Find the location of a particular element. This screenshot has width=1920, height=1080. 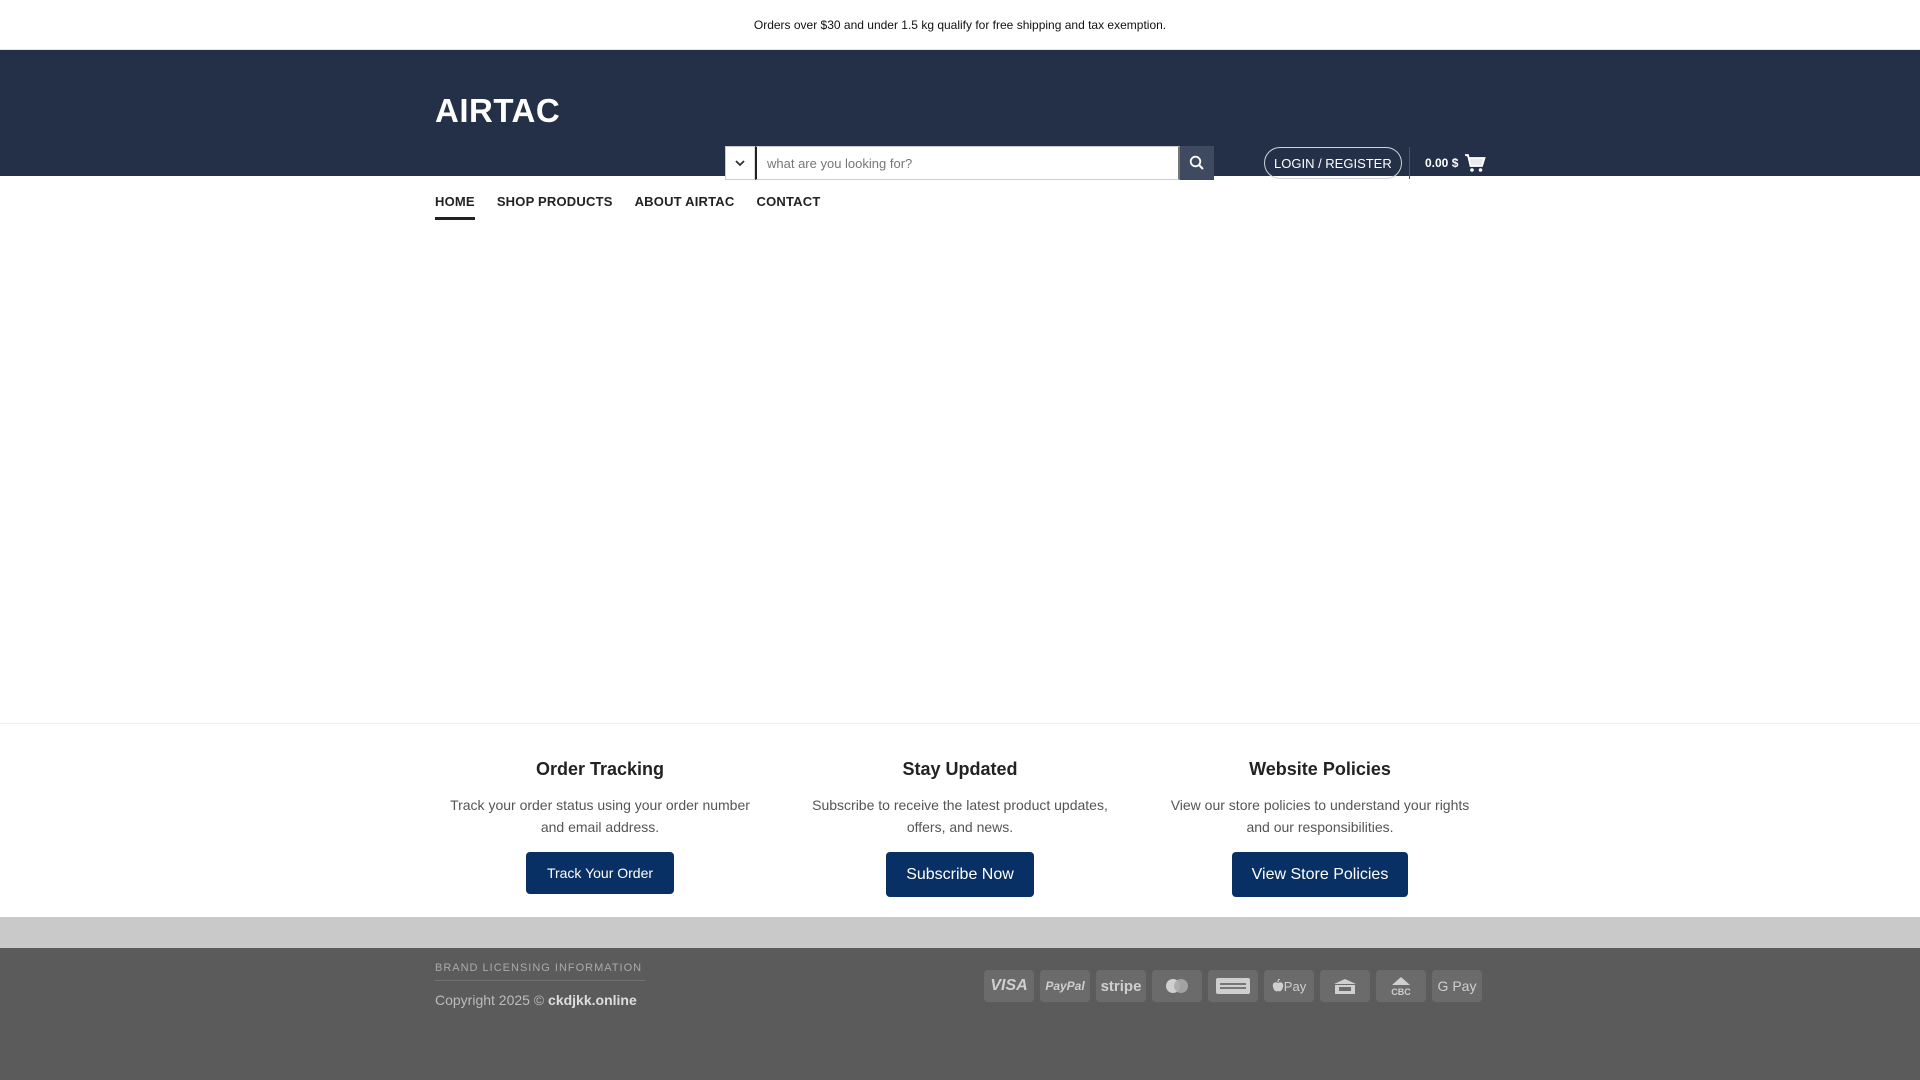

search-input is located at coordinates (967, 163).